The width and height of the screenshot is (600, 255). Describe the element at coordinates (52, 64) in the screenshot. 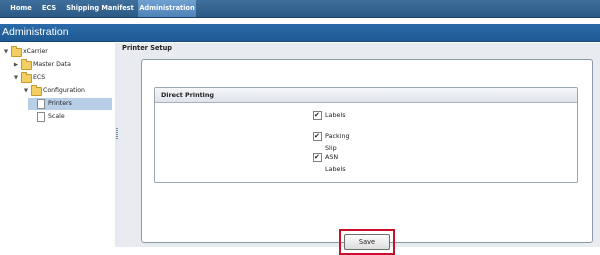

I see `tree-item-label: Master Data` at that location.